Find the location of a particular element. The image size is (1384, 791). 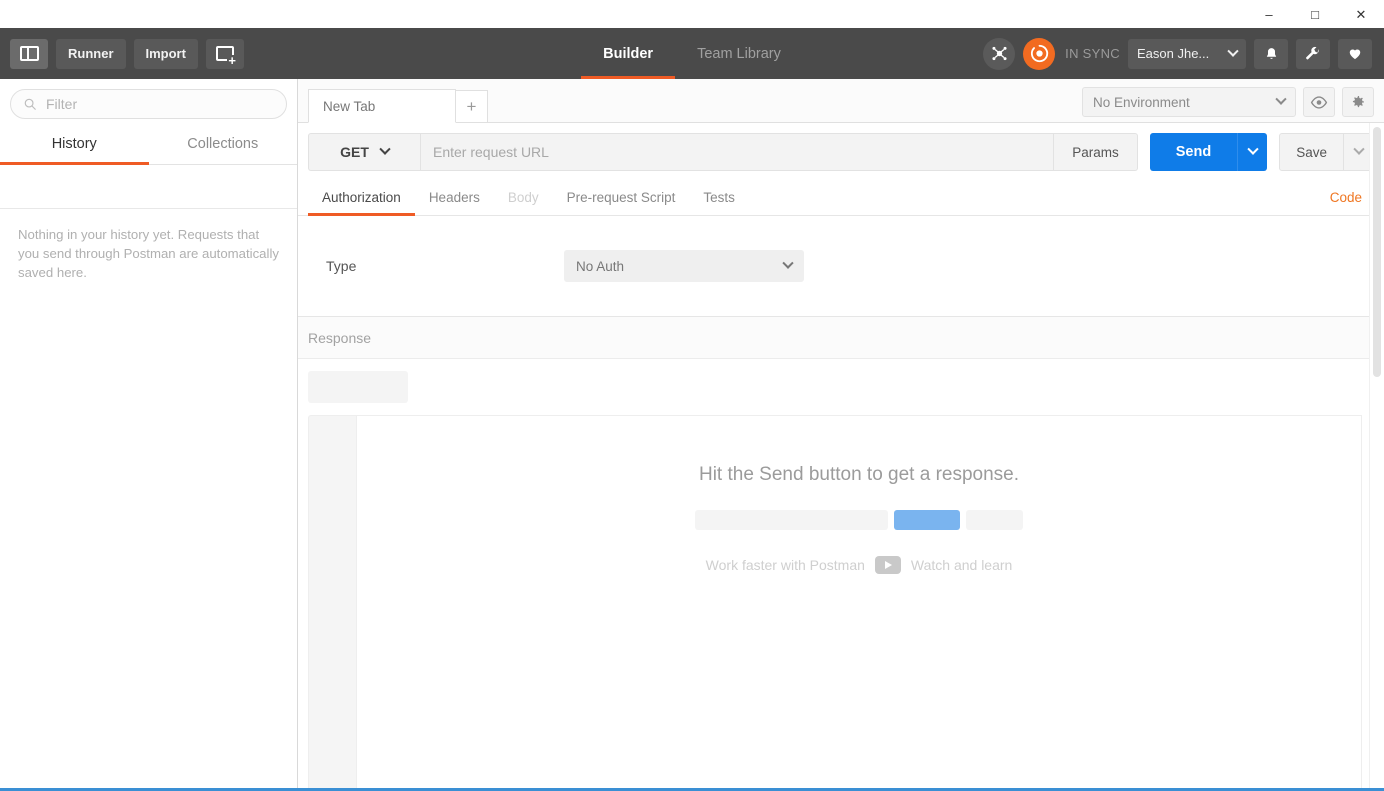

learn-suffix-label: Watch and learn is located at coordinates (961, 565).